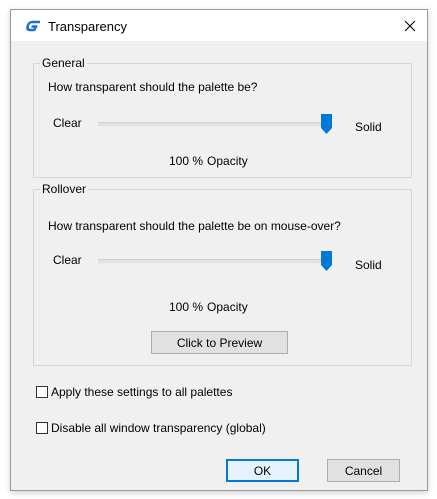 This screenshot has width=437, height=499. I want to click on general-solid-label: Solid, so click(368, 127).